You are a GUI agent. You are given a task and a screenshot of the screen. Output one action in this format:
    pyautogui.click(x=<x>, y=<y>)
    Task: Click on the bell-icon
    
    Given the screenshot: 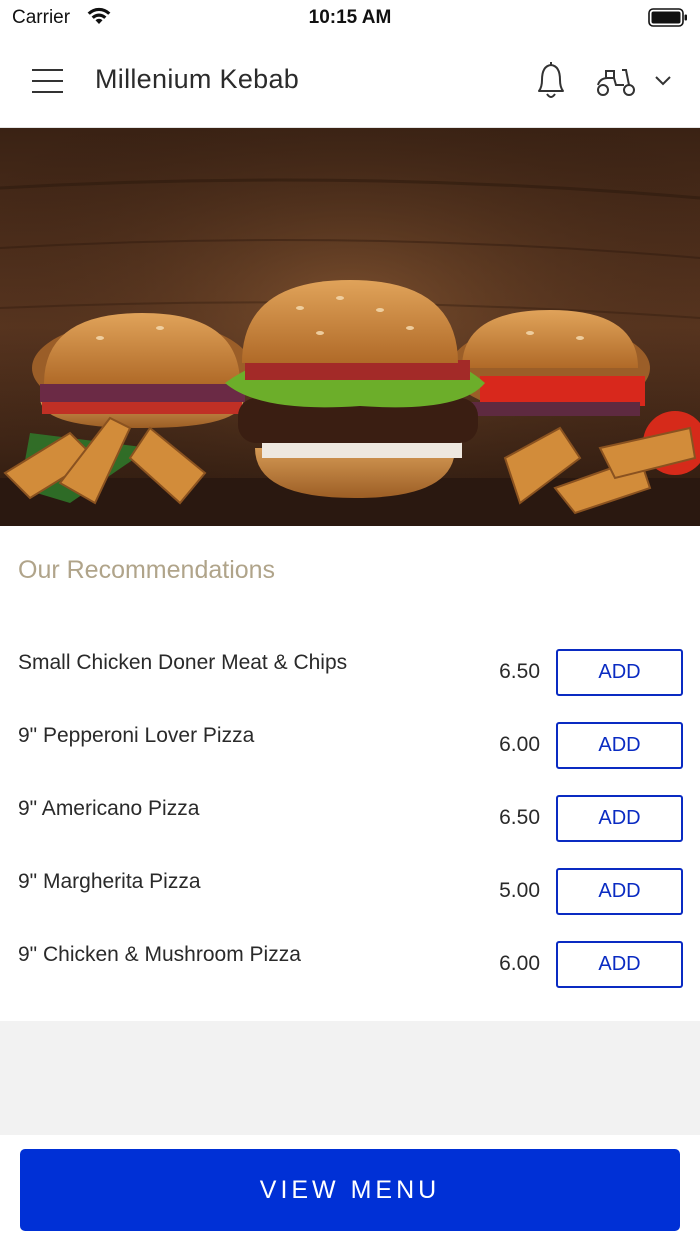 What is the action you would take?
    pyautogui.click(x=551, y=80)
    